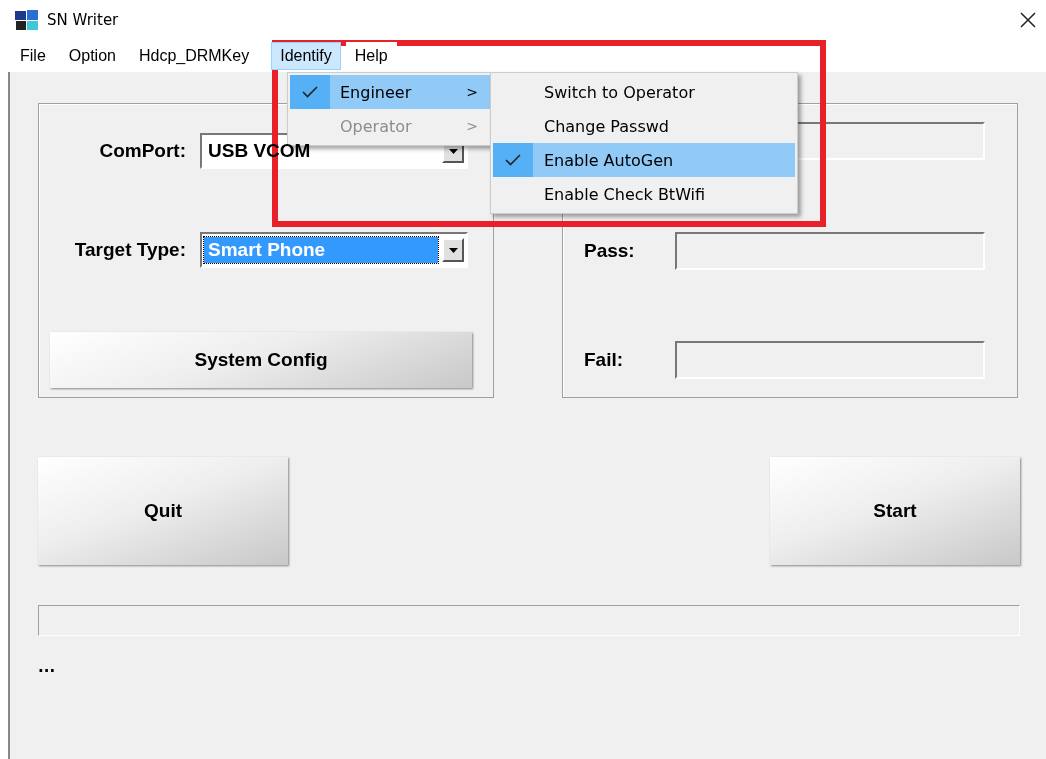  Describe the element at coordinates (306, 56) in the screenshot. I see `menu-item: Identify` at that location.